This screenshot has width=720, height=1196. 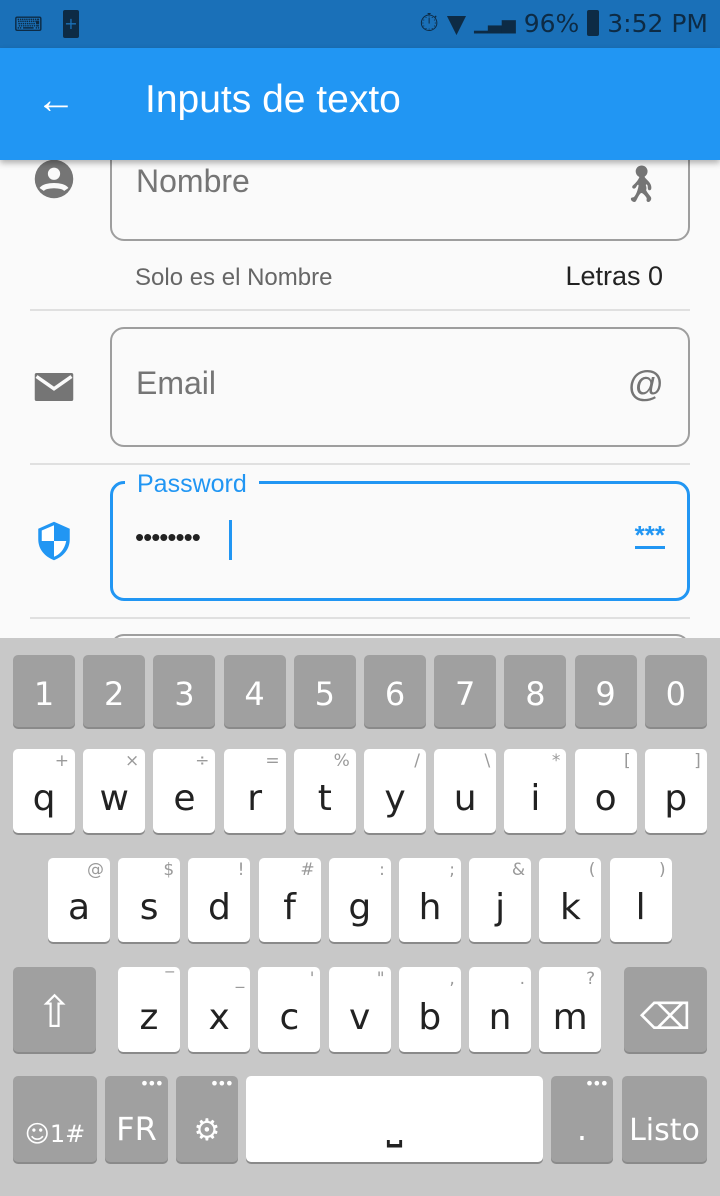 What do you see at coordinates (289, 900) in the screenshot?
I see `key-f: f #` at bounding box center [289, 900].